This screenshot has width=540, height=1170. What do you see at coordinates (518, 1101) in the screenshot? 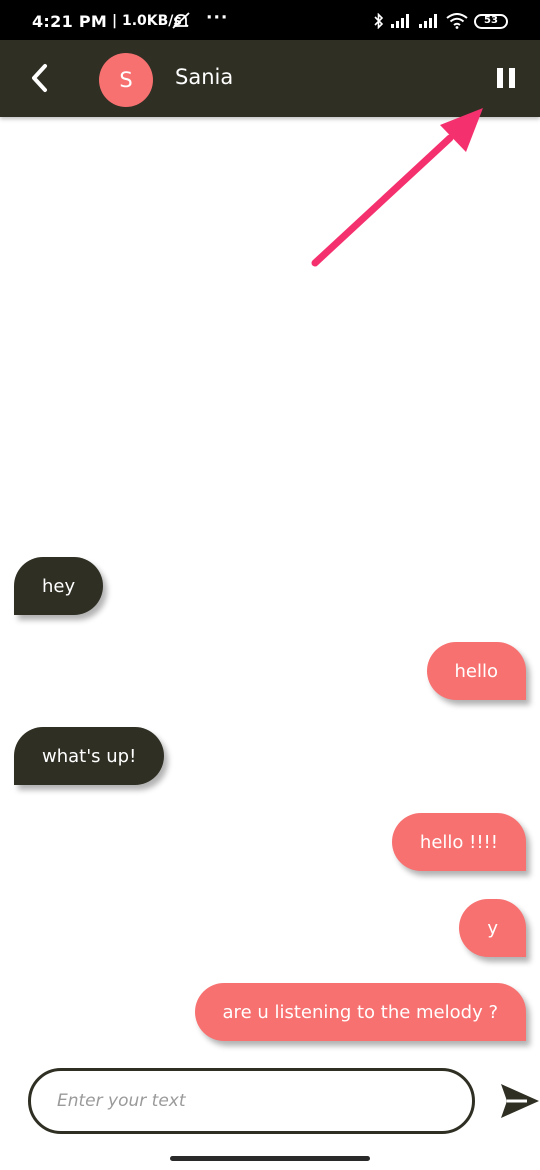
I see `send-icon` at bounding box center [518, 1101].